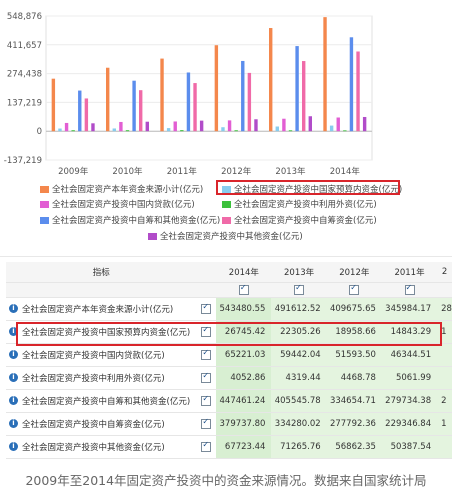  What do you see at coordinates (299, 272) in the screenshot?
I see `header-year: 2013年` at bounding box center [299, 272].